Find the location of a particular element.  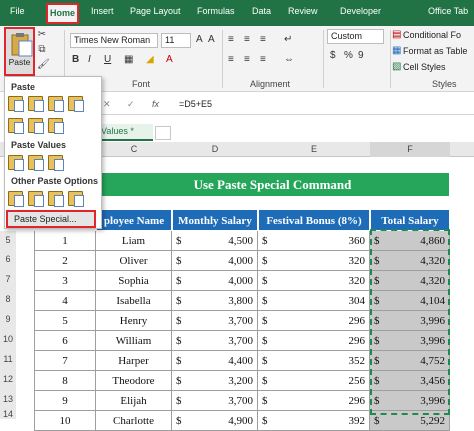

paste-formatting-icon is located at coordinates (16, 199).